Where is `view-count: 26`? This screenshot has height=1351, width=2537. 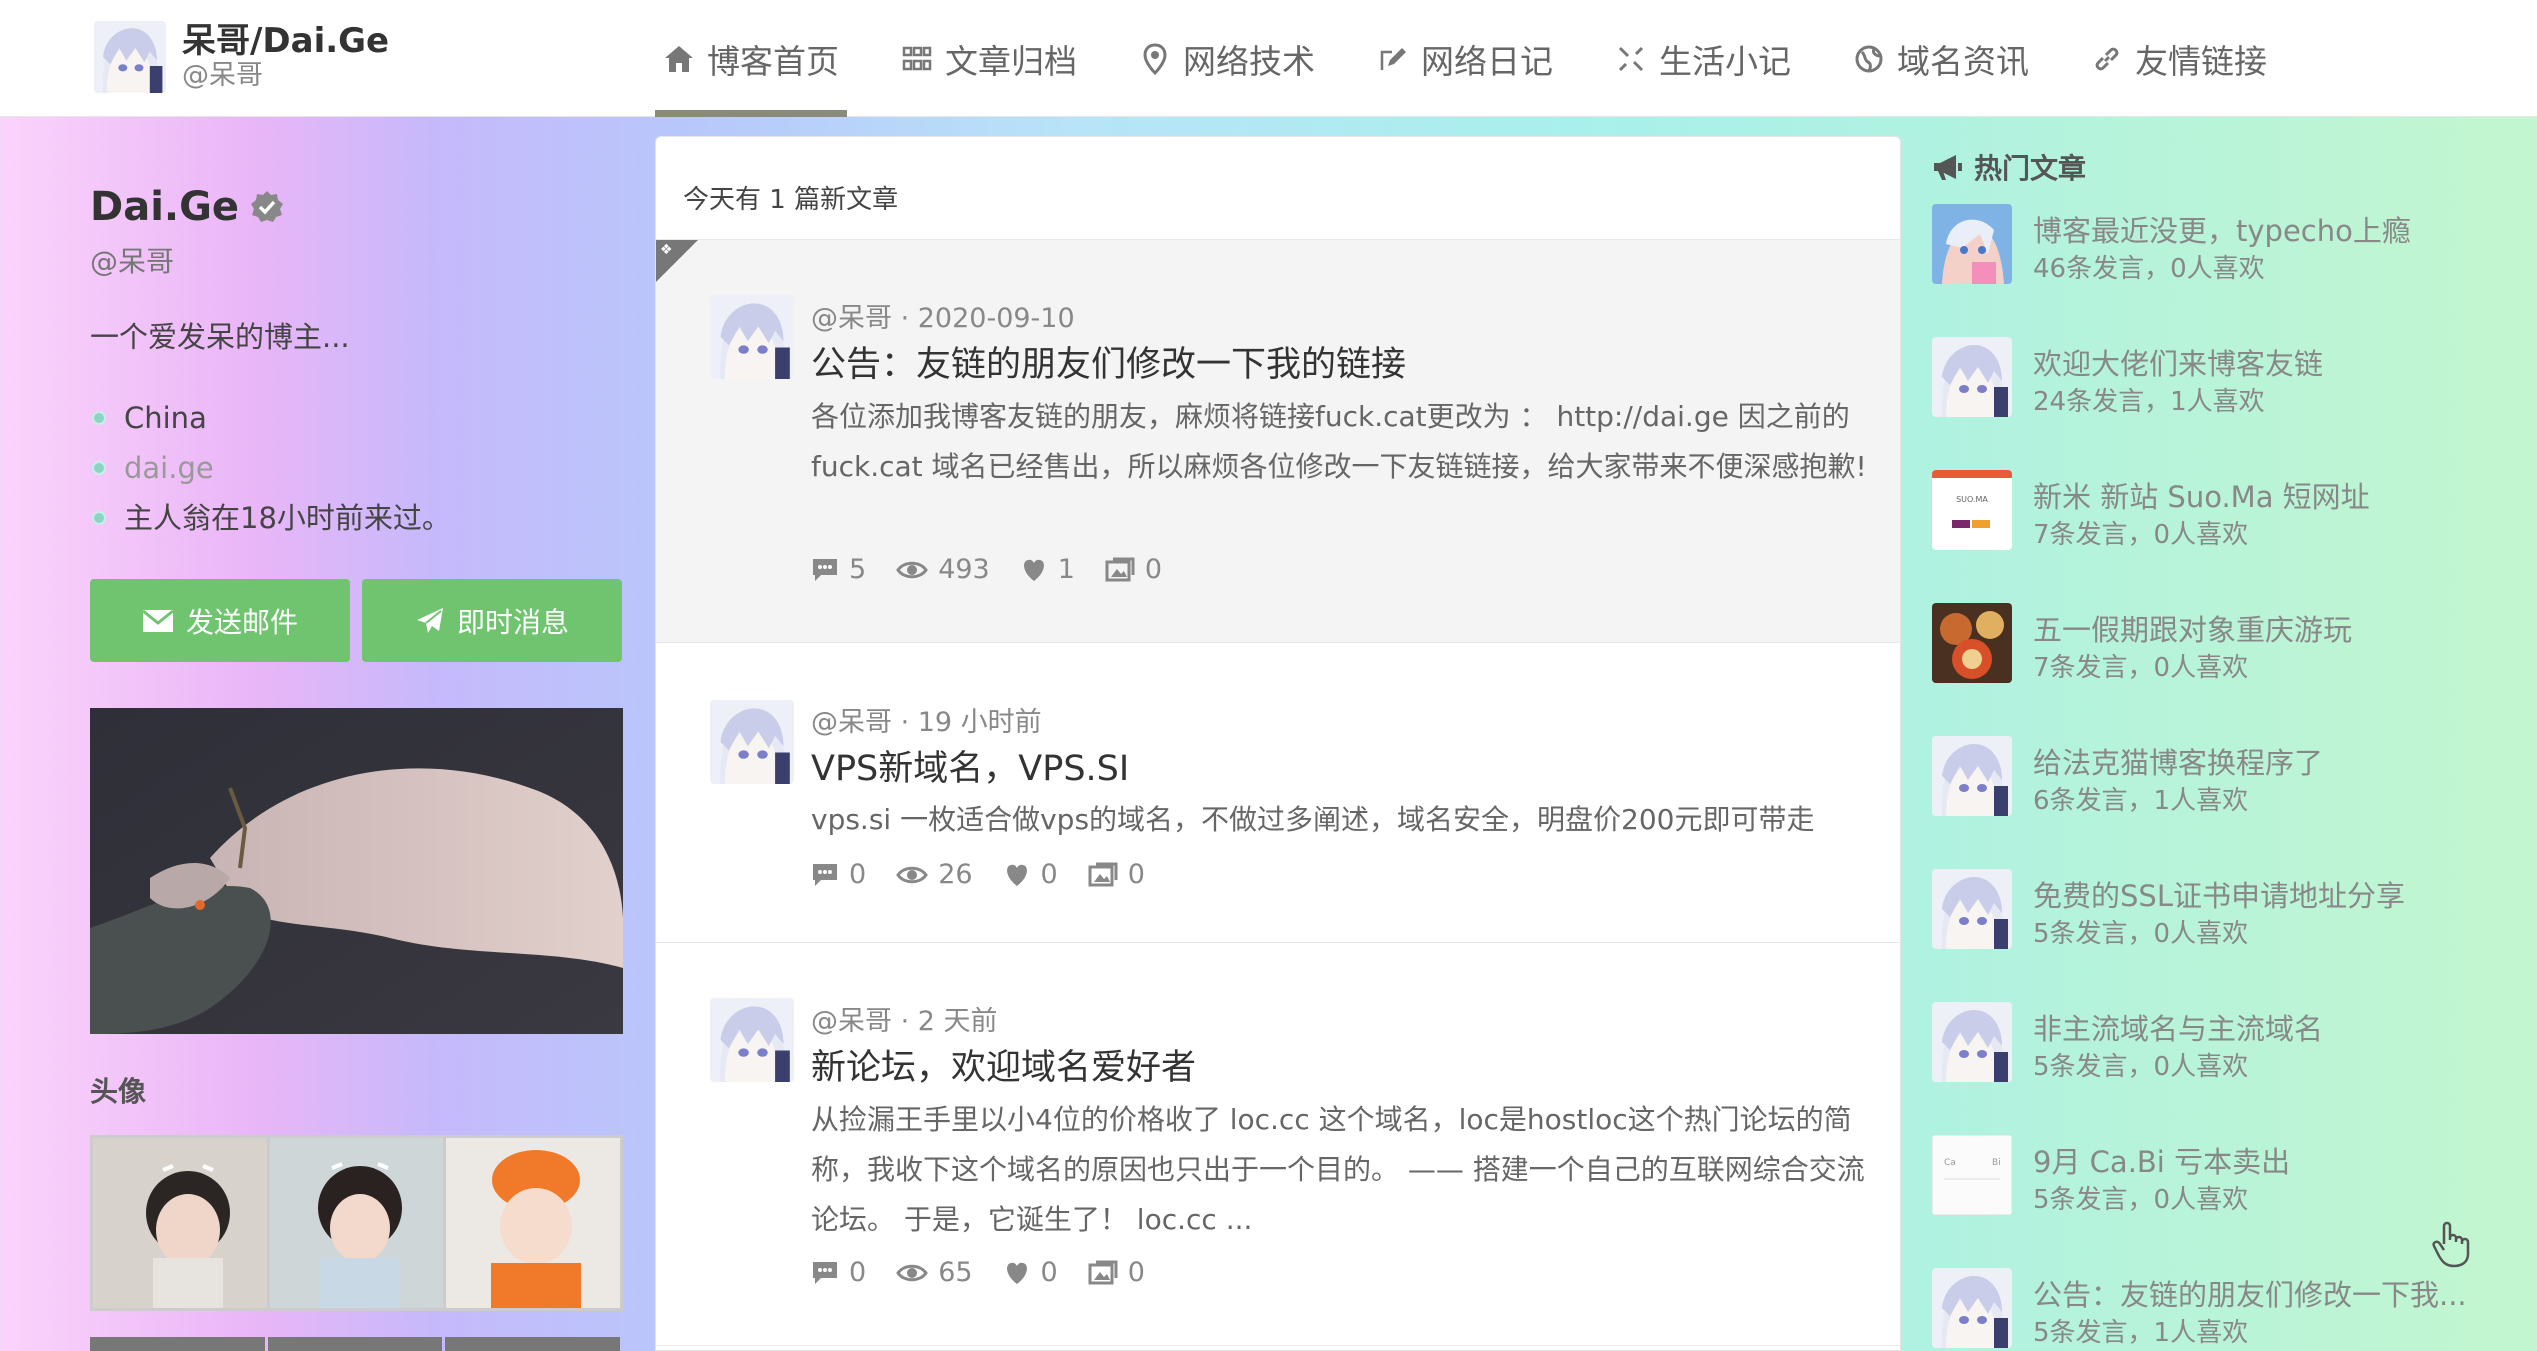 view-count: 26 is located at coordinates (934, 874).